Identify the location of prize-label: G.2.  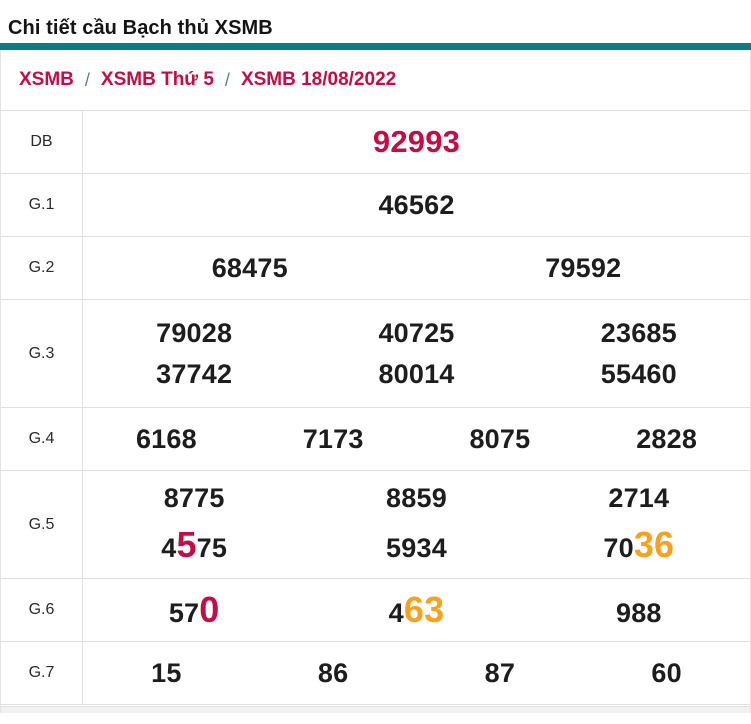
(42, 268).